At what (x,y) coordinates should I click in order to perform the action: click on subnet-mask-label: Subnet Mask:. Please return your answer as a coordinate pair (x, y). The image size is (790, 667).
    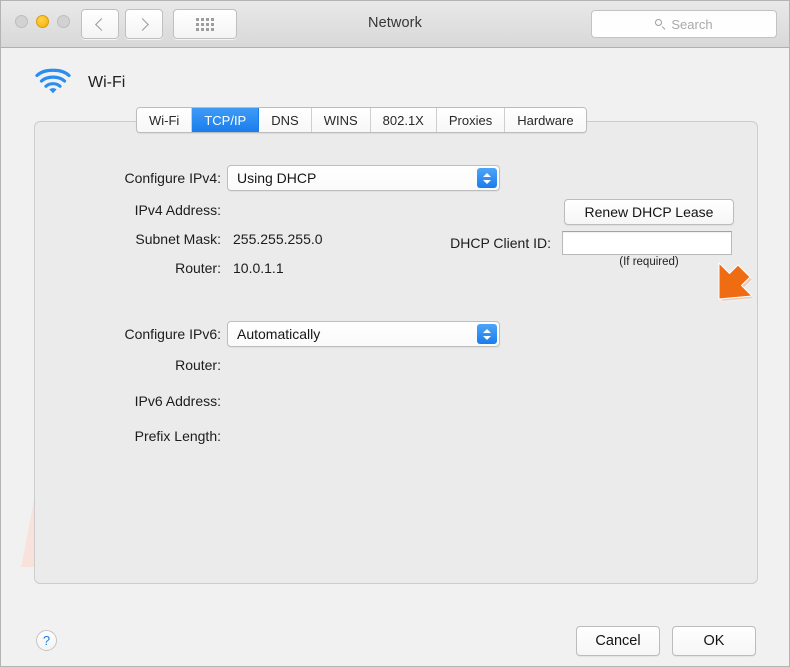
    Looking at the image, I should click on (178, 239).